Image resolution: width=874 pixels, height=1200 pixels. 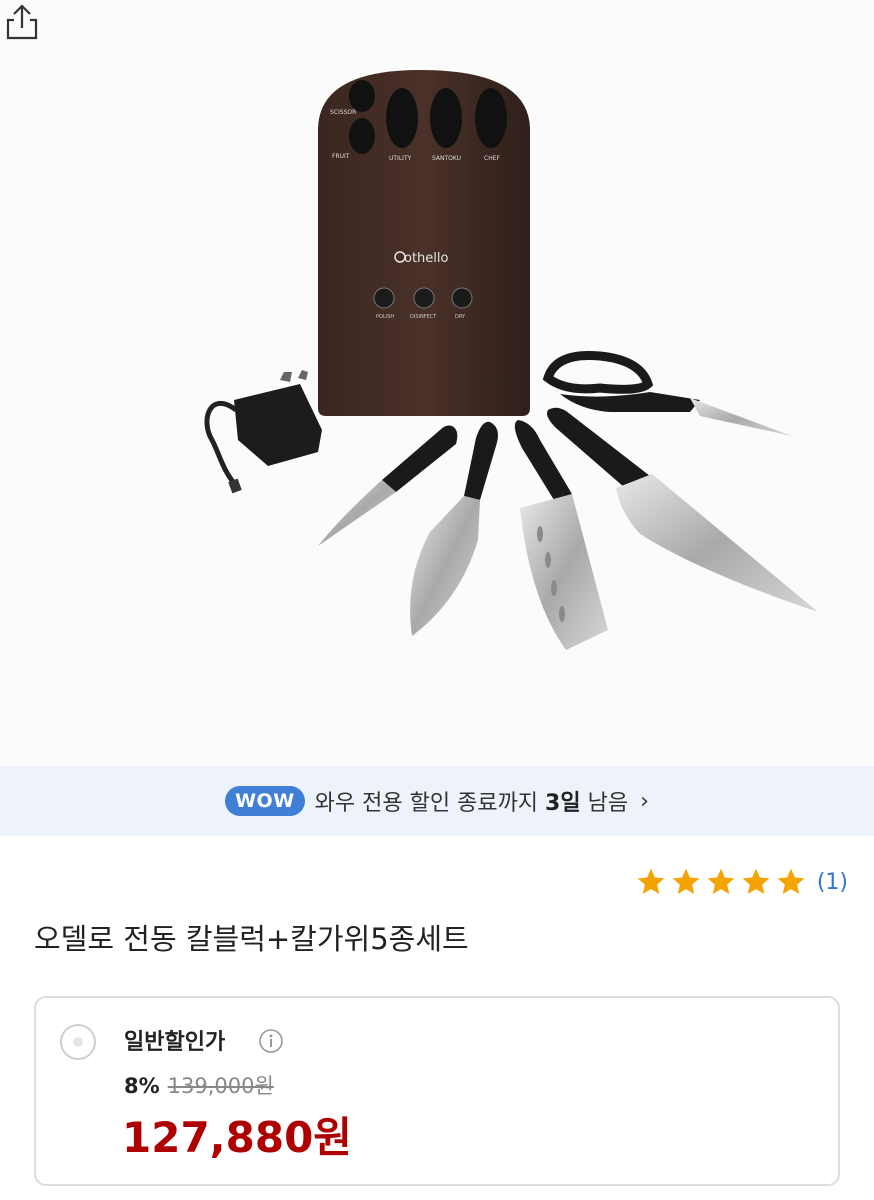 What do you see at coordinates (175, 1042) in the screenshot?
I see `price-type-label: 일반할인가` at bounding box center [175, 1042].